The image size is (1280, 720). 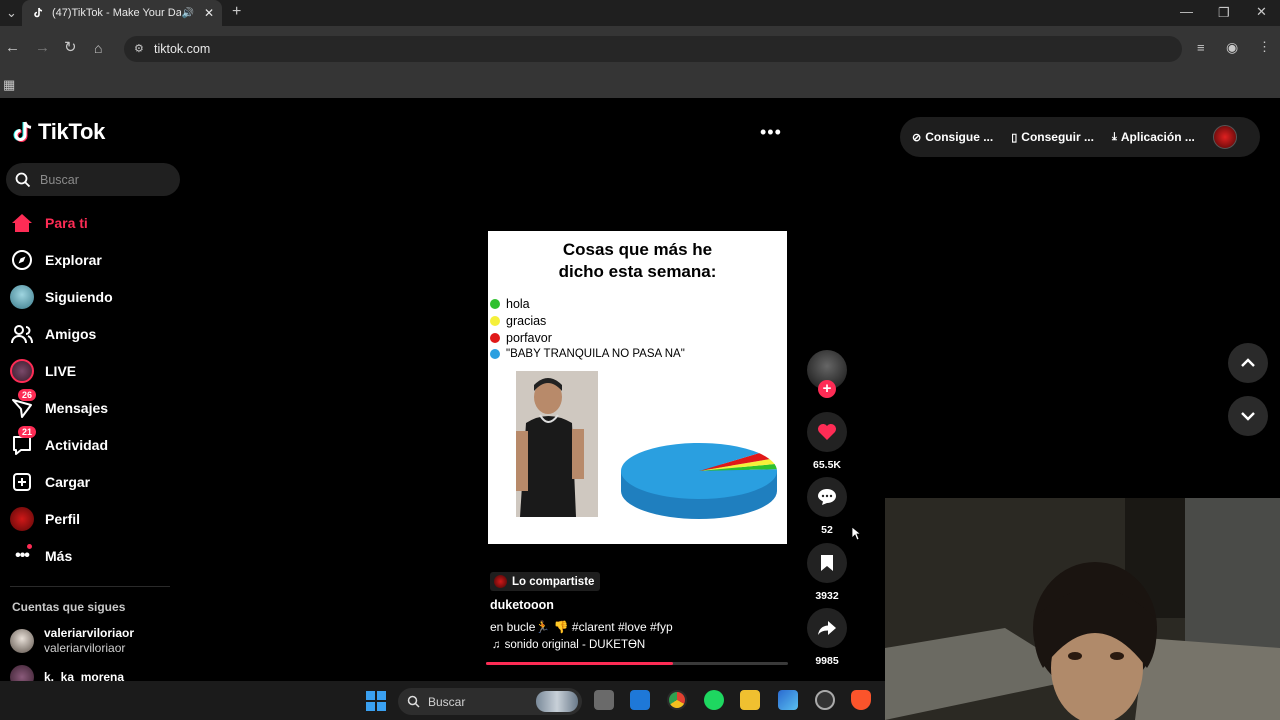 What do you see at coordinates (53, 334) in the screenshot?
I see `nav-item-amigos: Amigos` at bounding box center [53, 334].